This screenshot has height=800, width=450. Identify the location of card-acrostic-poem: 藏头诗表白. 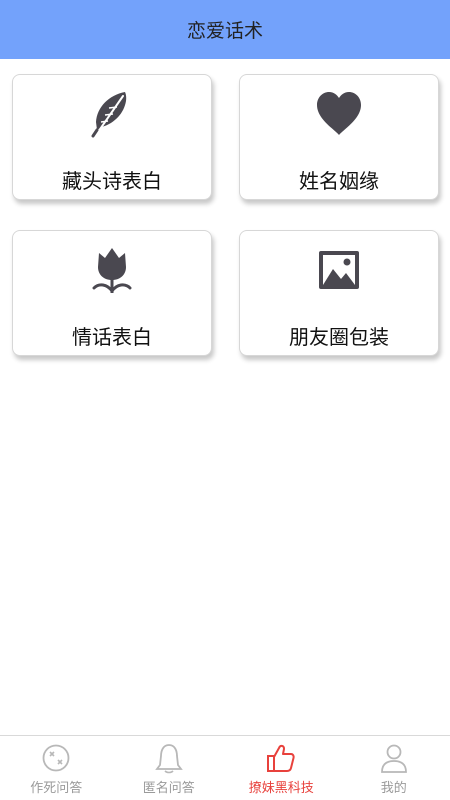
(112, 137).